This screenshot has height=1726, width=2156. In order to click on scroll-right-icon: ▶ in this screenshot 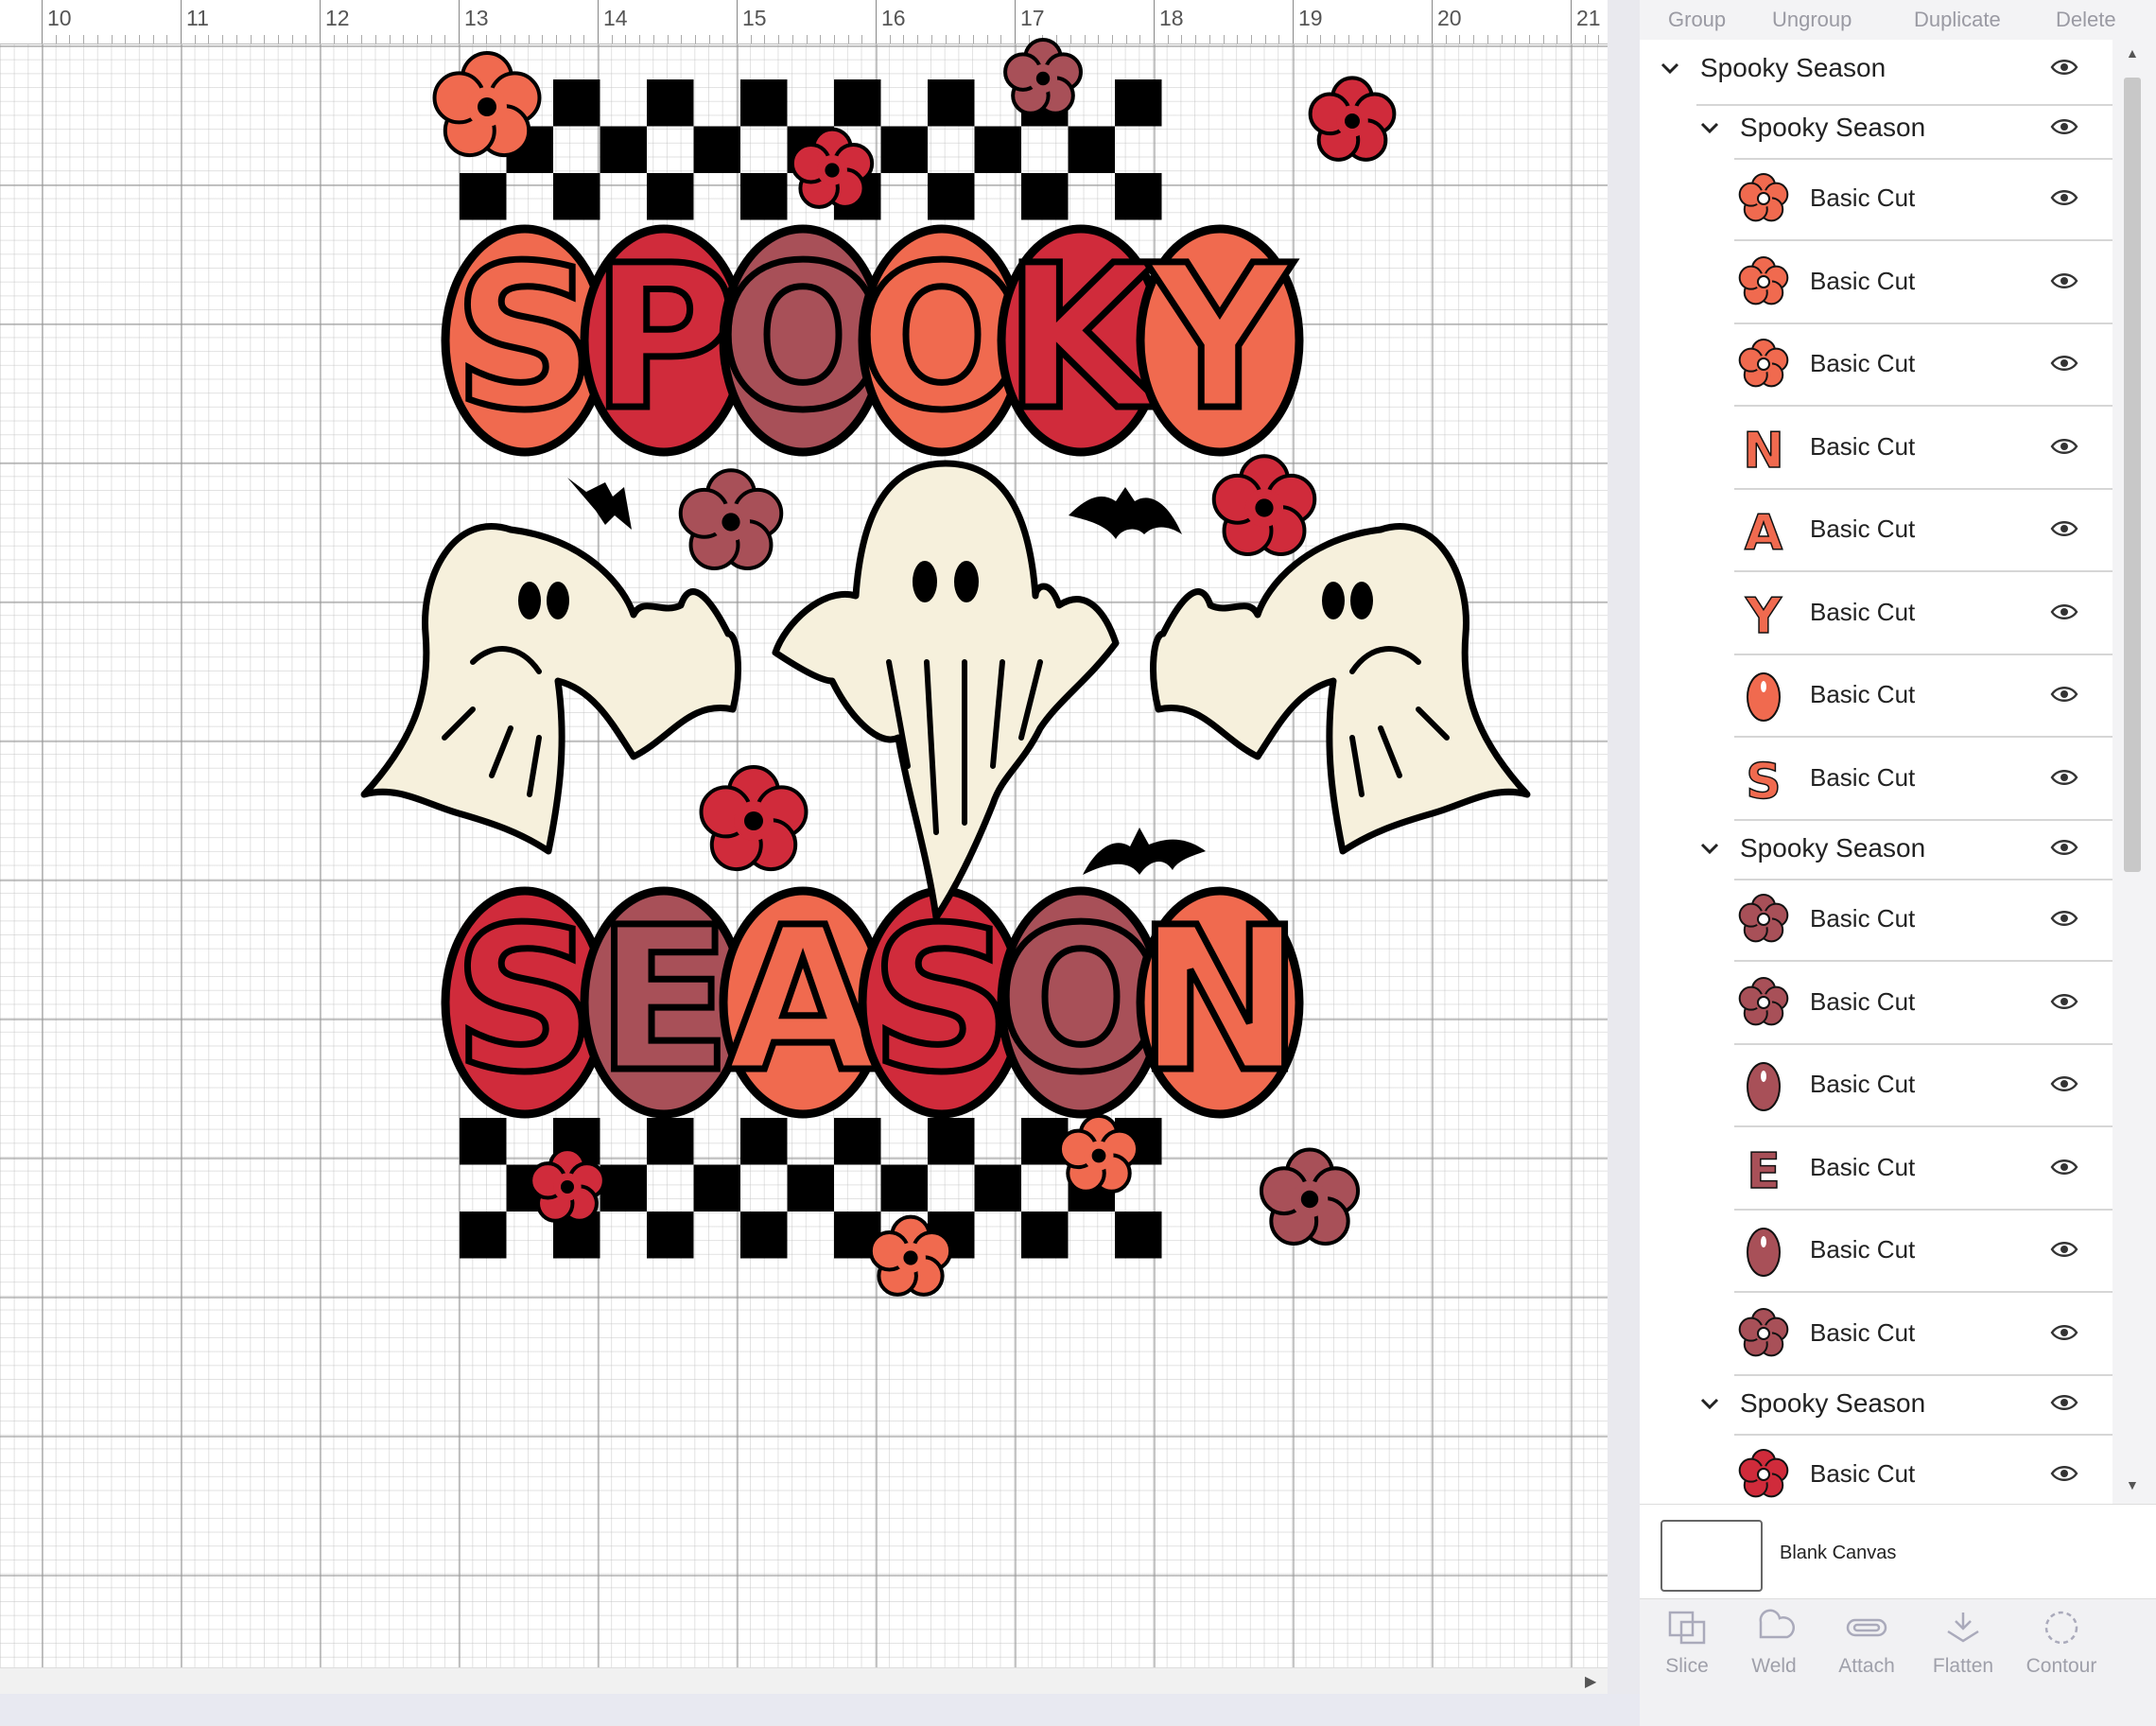, I will do `click(1590, 1681)`.